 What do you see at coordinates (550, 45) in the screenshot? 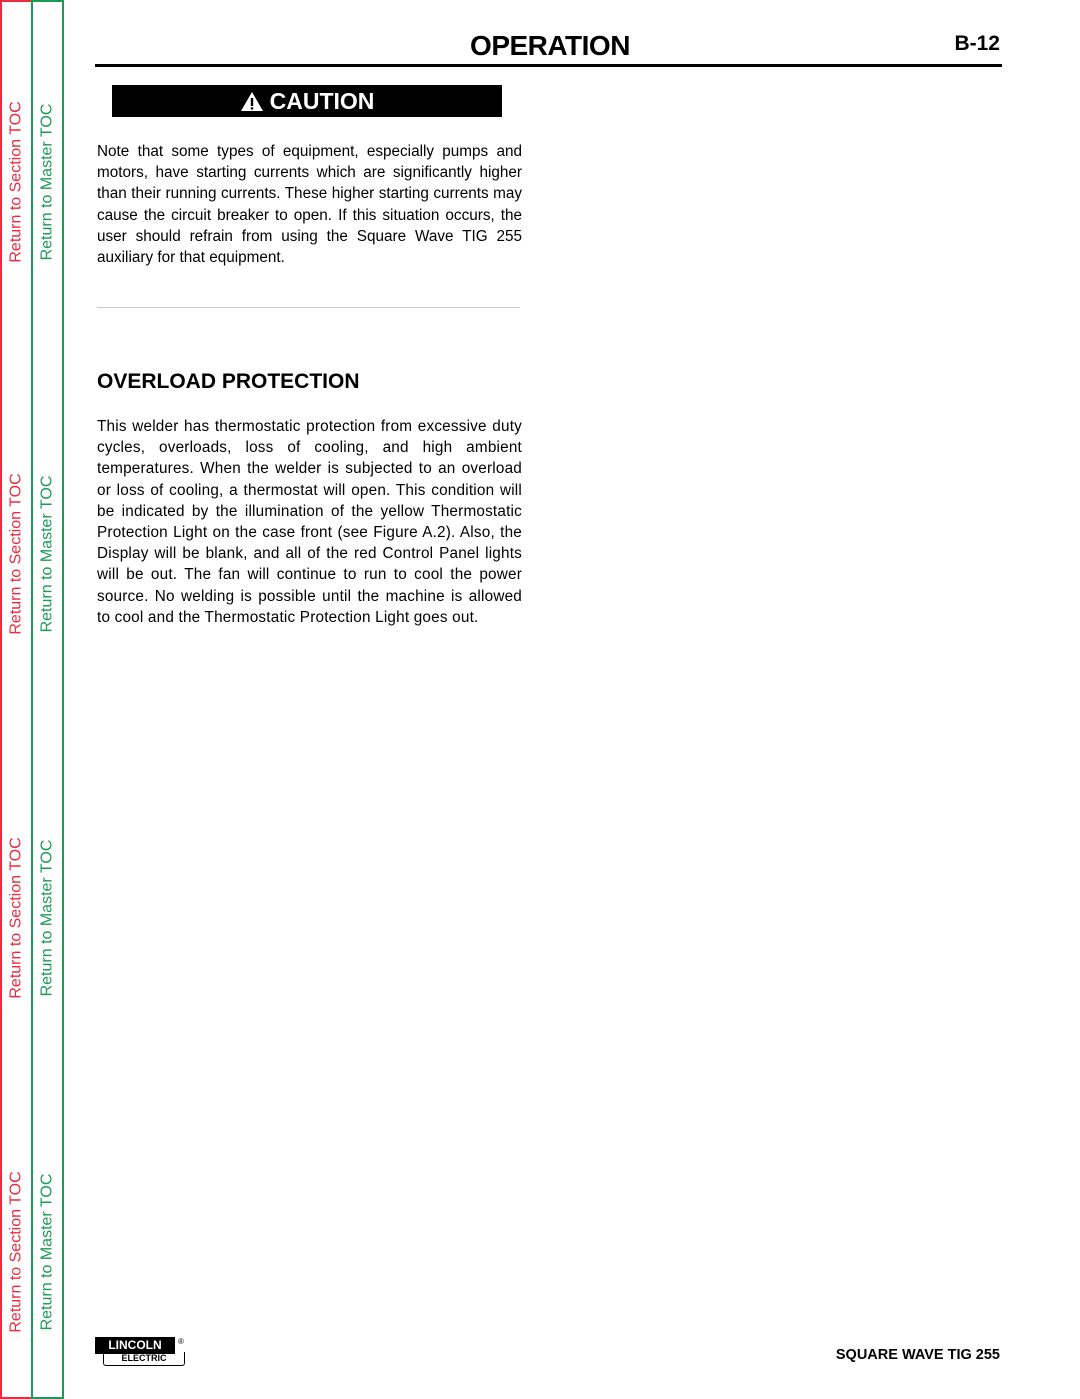
I see `page-title: OPERATION` at bounding box center [550, 45].